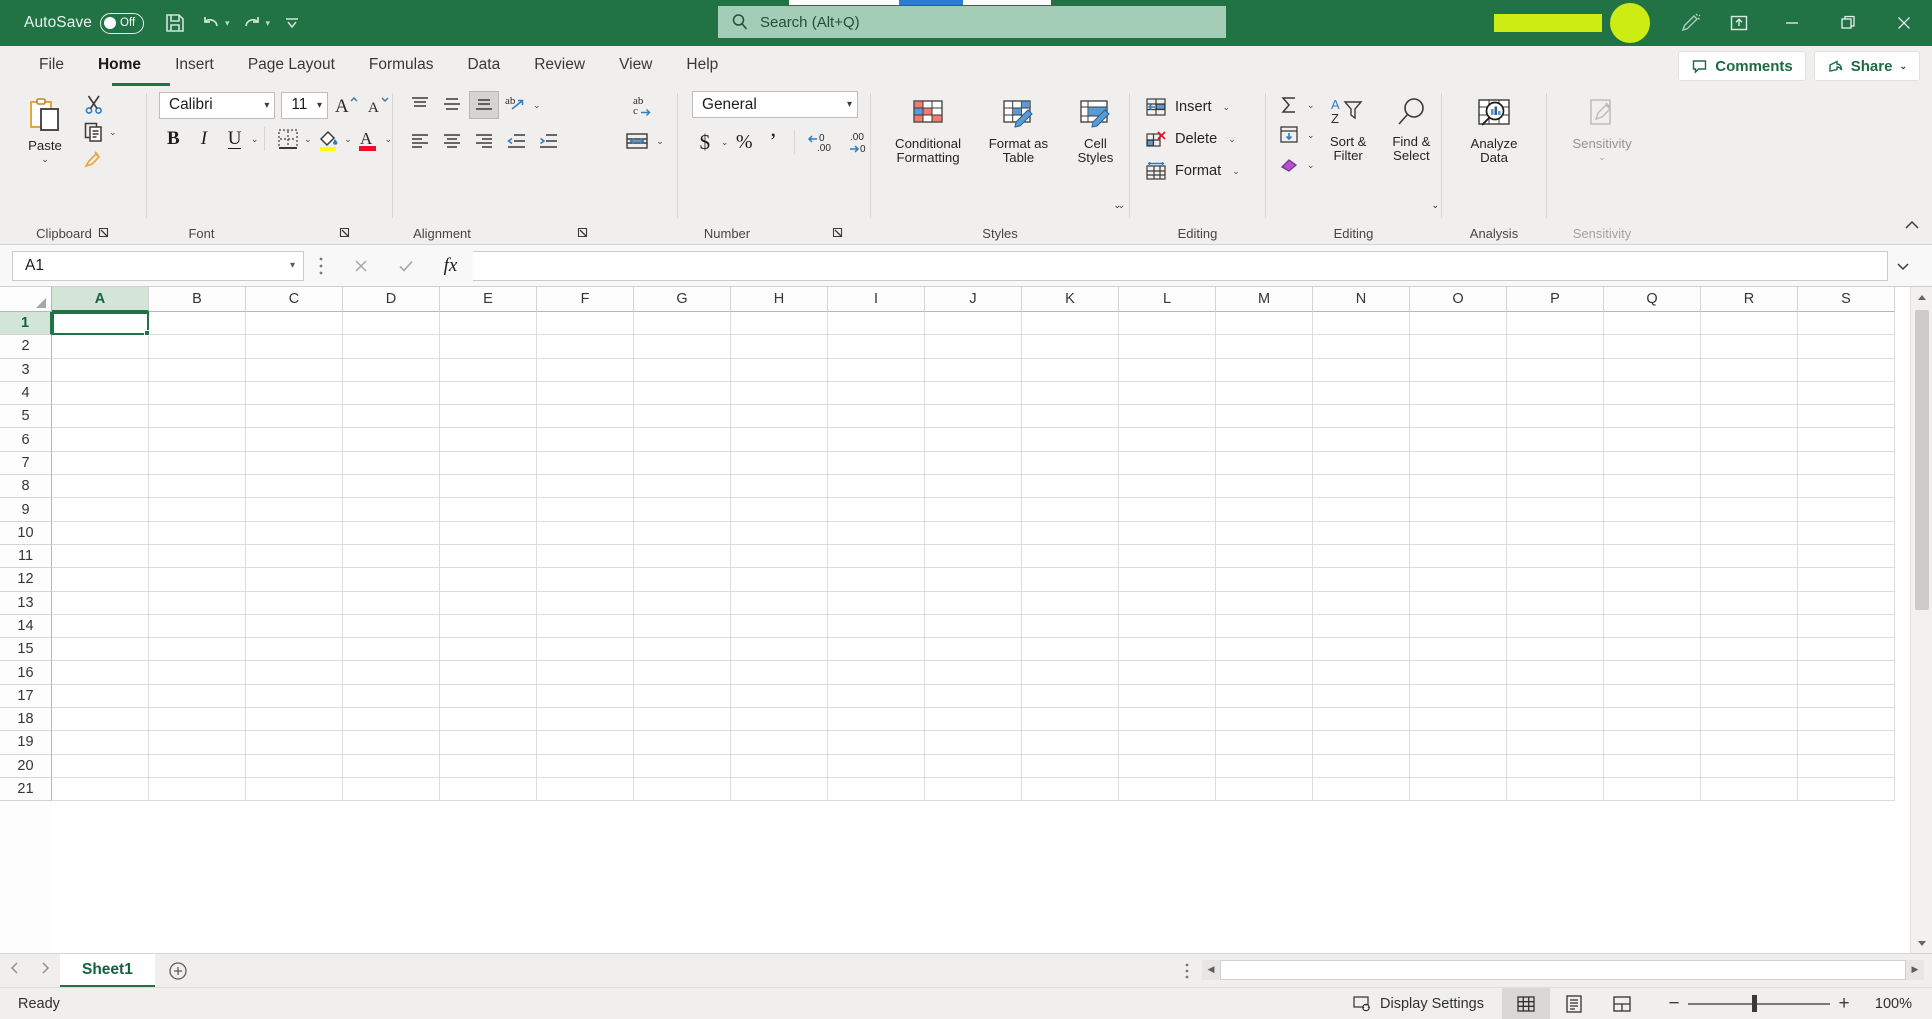  What do you see at coordinates (391, 789) in the screenshot?
I see `cell-D21` at bounding box center [391, 789].